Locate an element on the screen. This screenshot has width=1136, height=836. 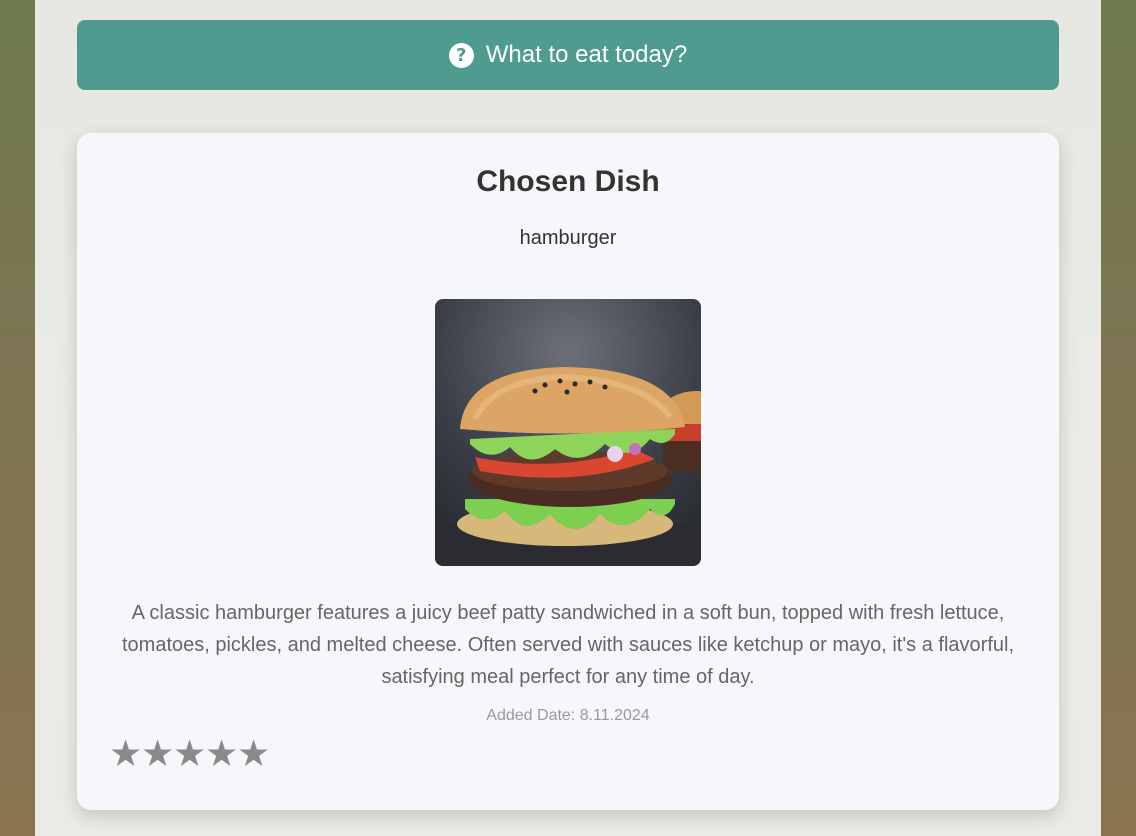
what-to-eat-button: ? What to eat today? is located at coordinates (568, 55).